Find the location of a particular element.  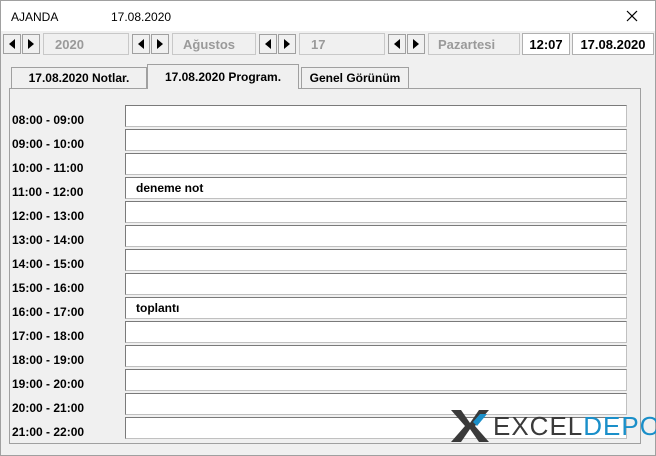

current-date: 17.08.2020 is located at coordinates (613, 44).